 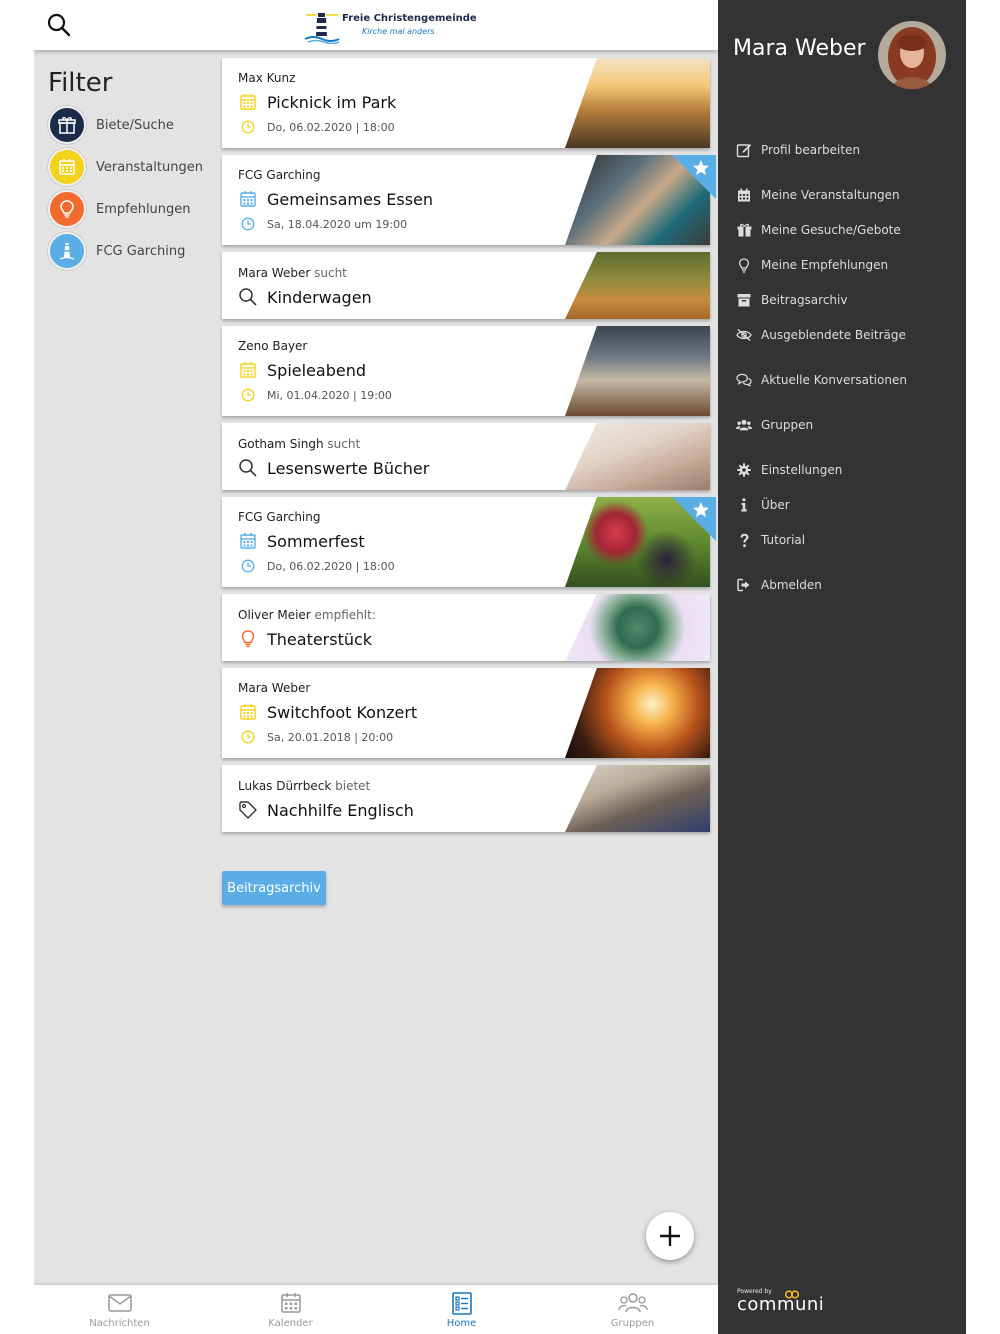 What do you see at coordinates (279, 175) in the screenshot?
I see `author-name: FCG Garching` at bounding box center [279, 175].